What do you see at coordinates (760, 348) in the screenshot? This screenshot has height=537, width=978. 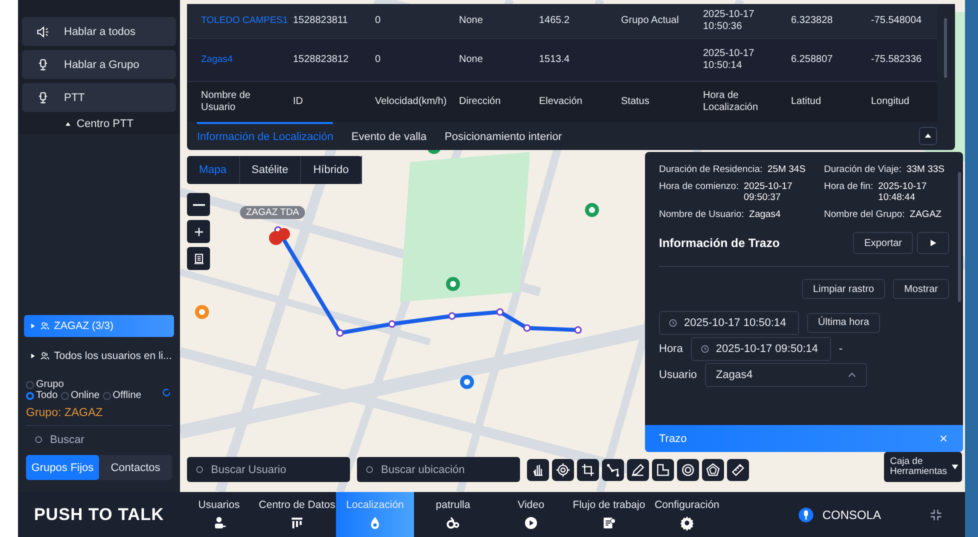 I see `start-time-field: 2025-10-17 09:50:14` at bounding box center [760, 348].